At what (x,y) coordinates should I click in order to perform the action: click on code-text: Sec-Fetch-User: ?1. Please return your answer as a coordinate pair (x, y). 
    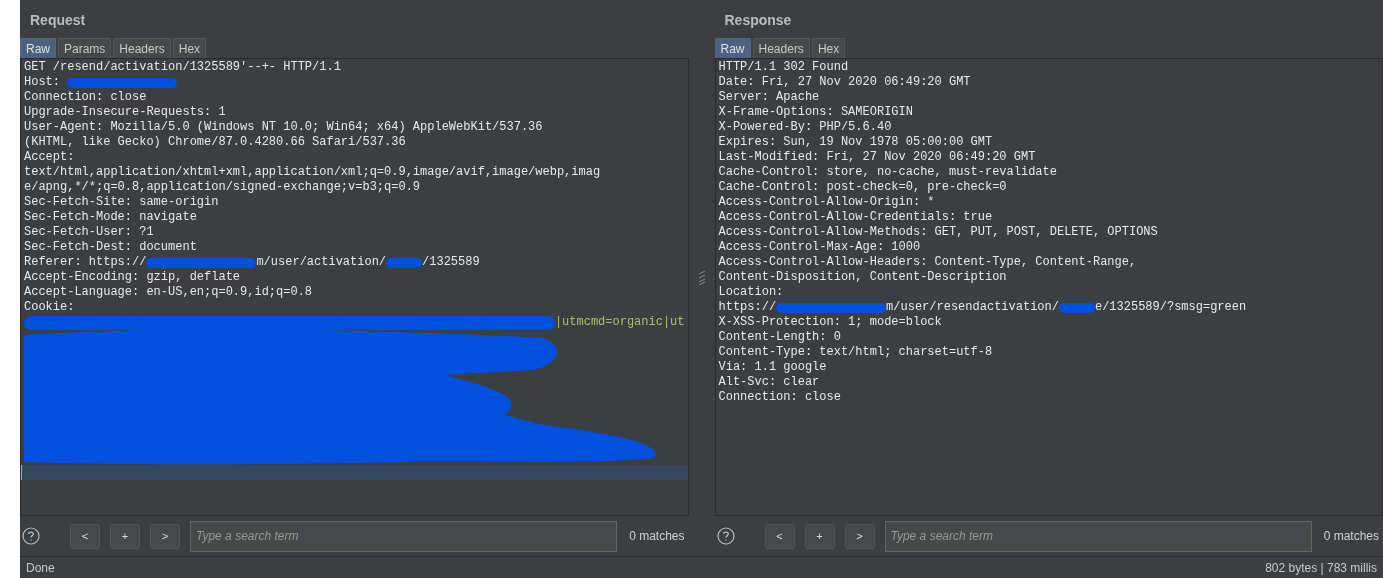
    Looking at the image, I should click on (89, 232).